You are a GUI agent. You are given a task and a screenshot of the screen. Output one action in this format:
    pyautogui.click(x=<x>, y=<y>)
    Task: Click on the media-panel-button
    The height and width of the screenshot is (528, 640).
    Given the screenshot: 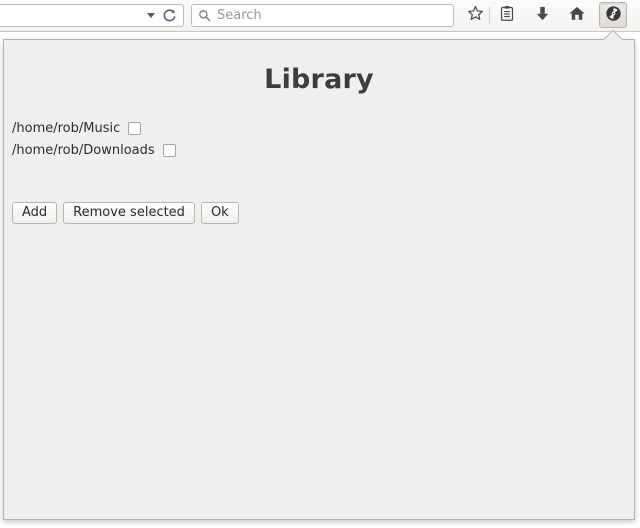 What is the action you would take?
    pyautogui.click(x=613, y=15)
    